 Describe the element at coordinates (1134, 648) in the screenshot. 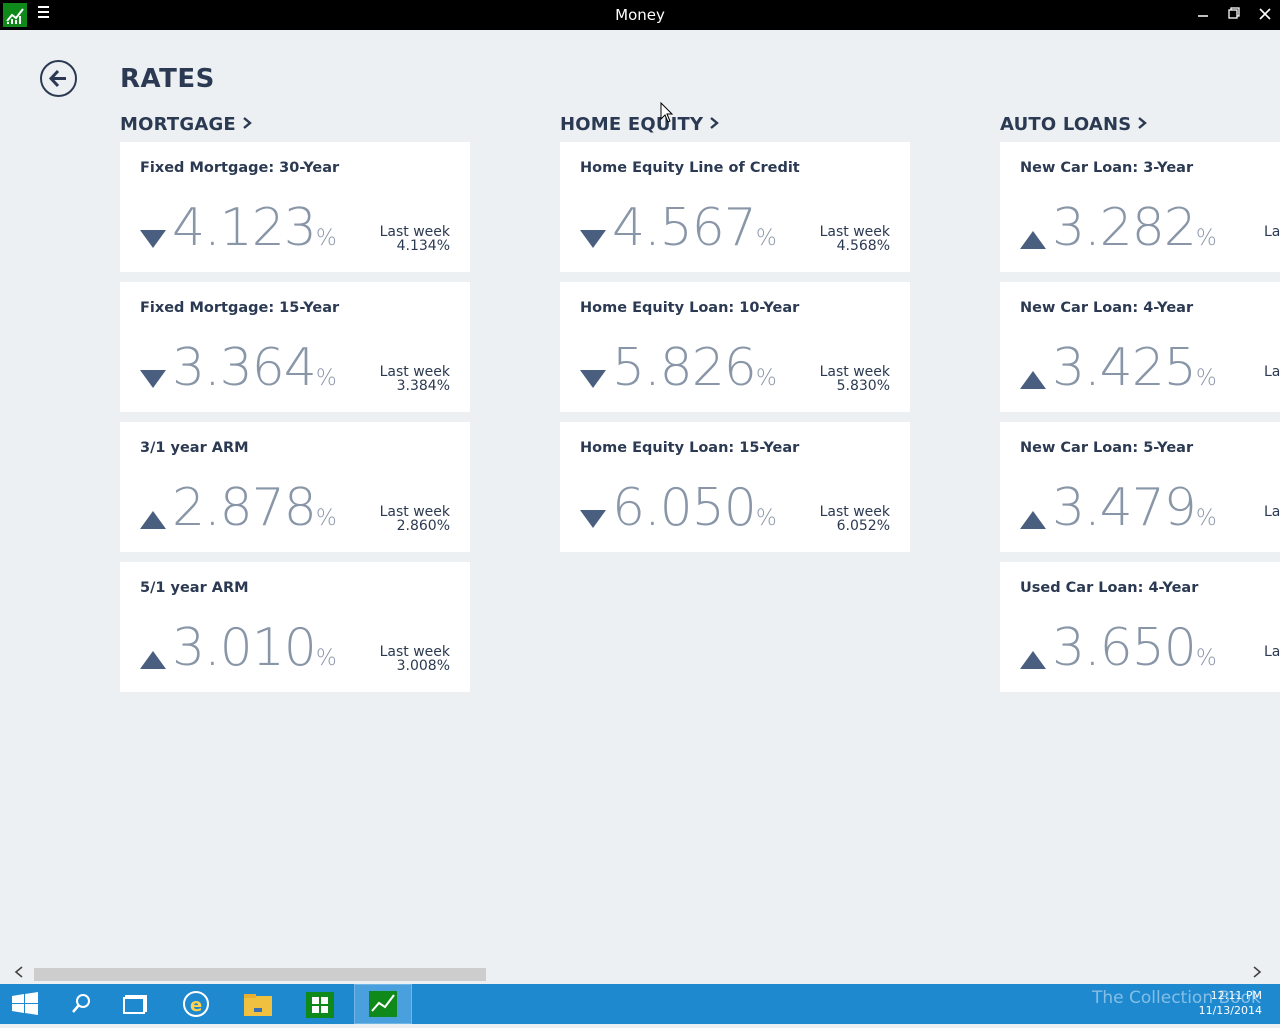

I see `rate-value: 3.650%` at that location.